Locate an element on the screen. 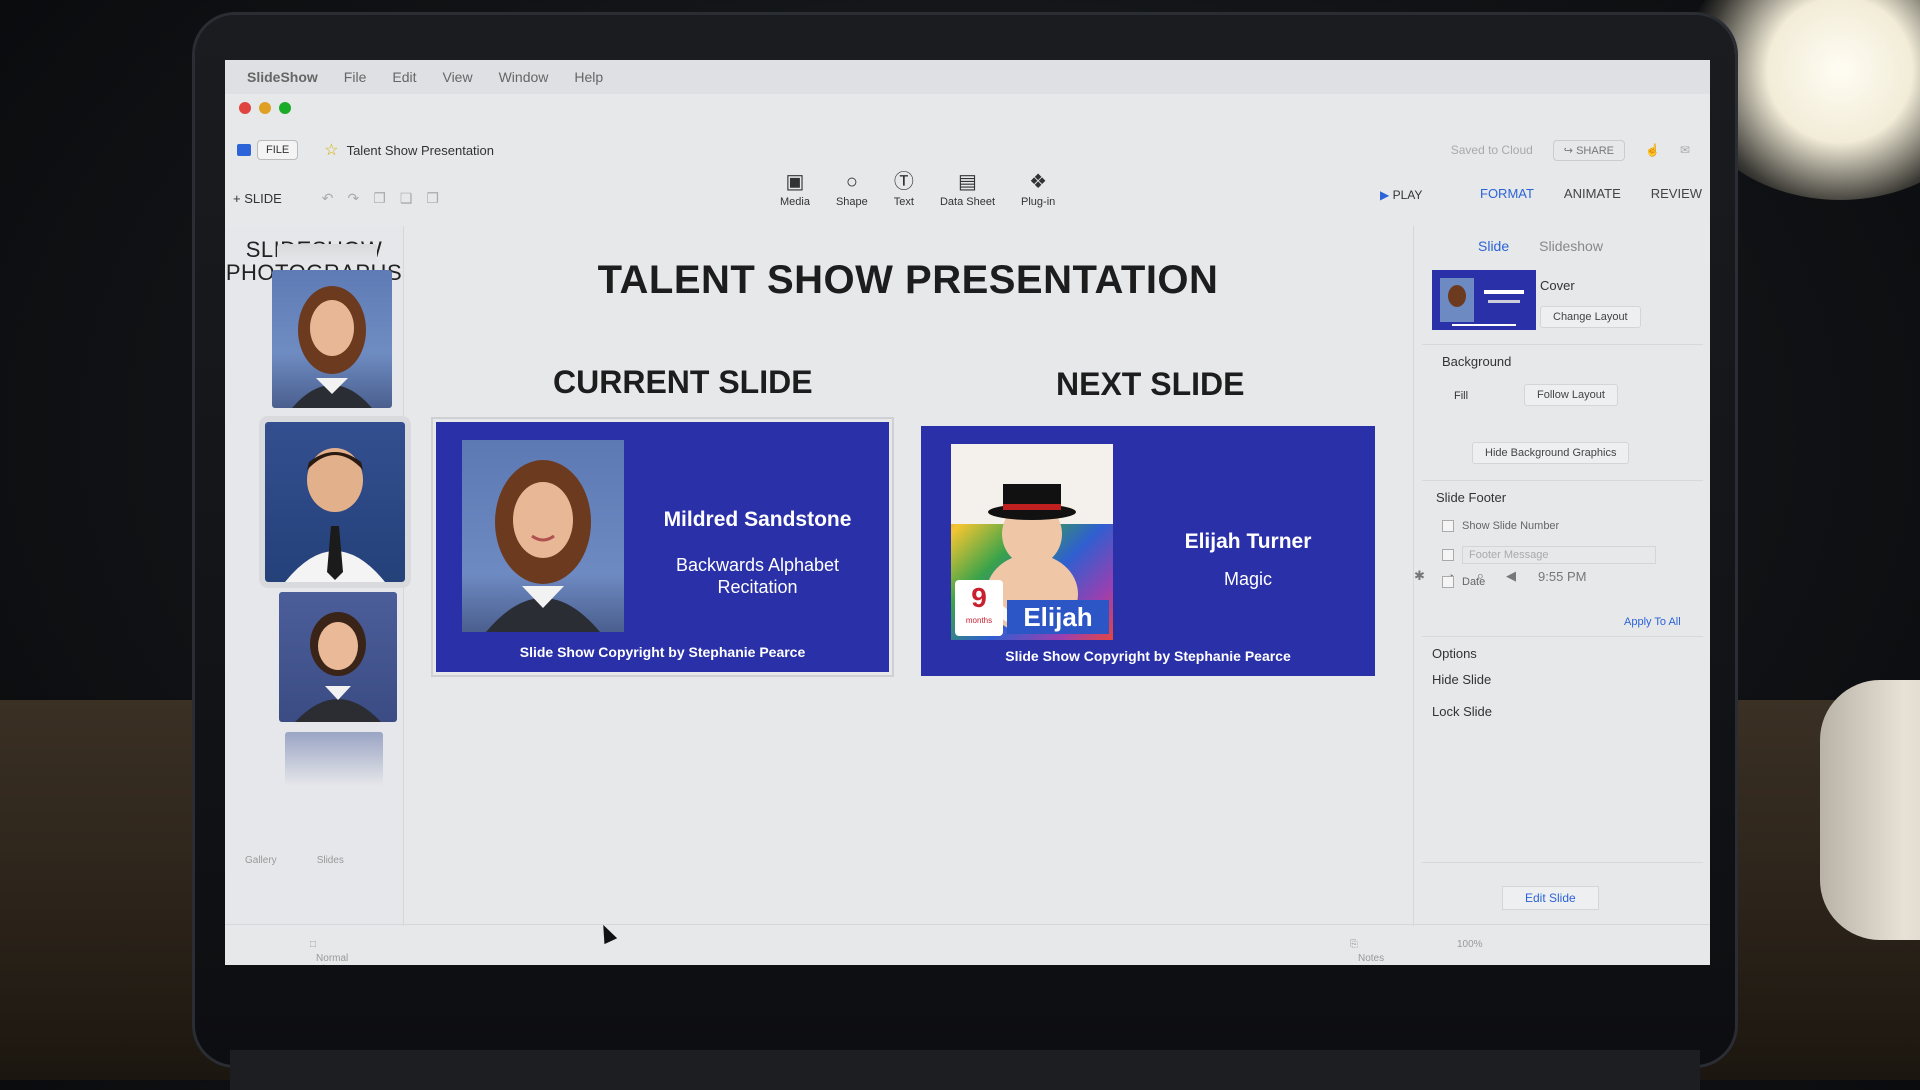  apply-to-all-link: Apply To All is located at coordinates (1652, 622).